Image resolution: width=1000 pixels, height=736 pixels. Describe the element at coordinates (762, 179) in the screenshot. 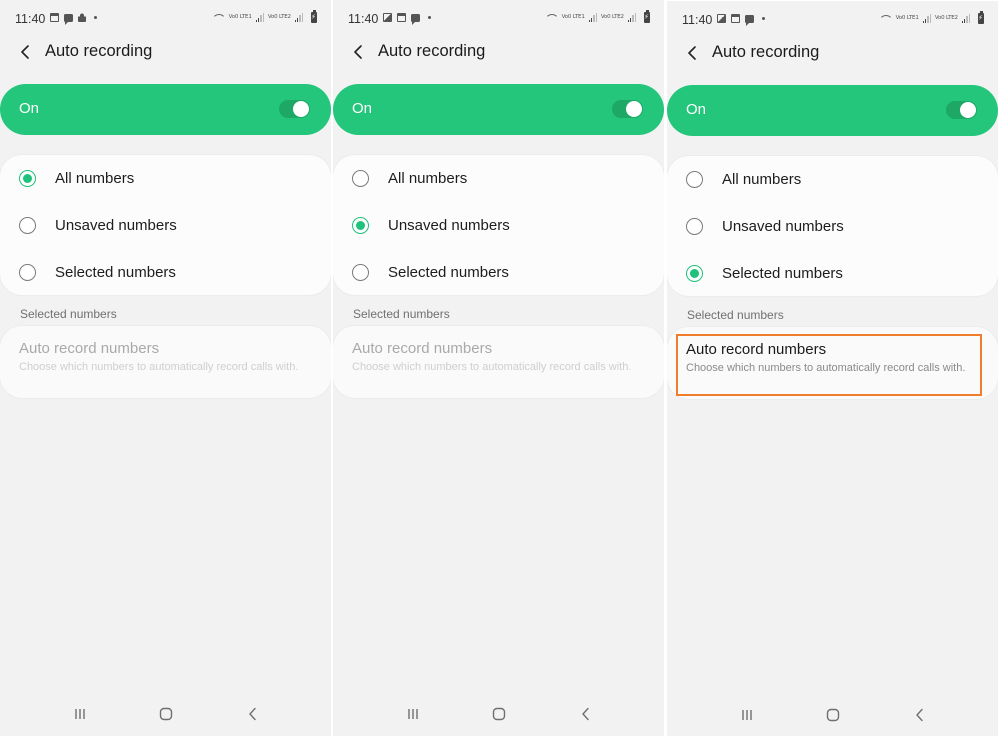

I see `option-label: All numbers` at that location.